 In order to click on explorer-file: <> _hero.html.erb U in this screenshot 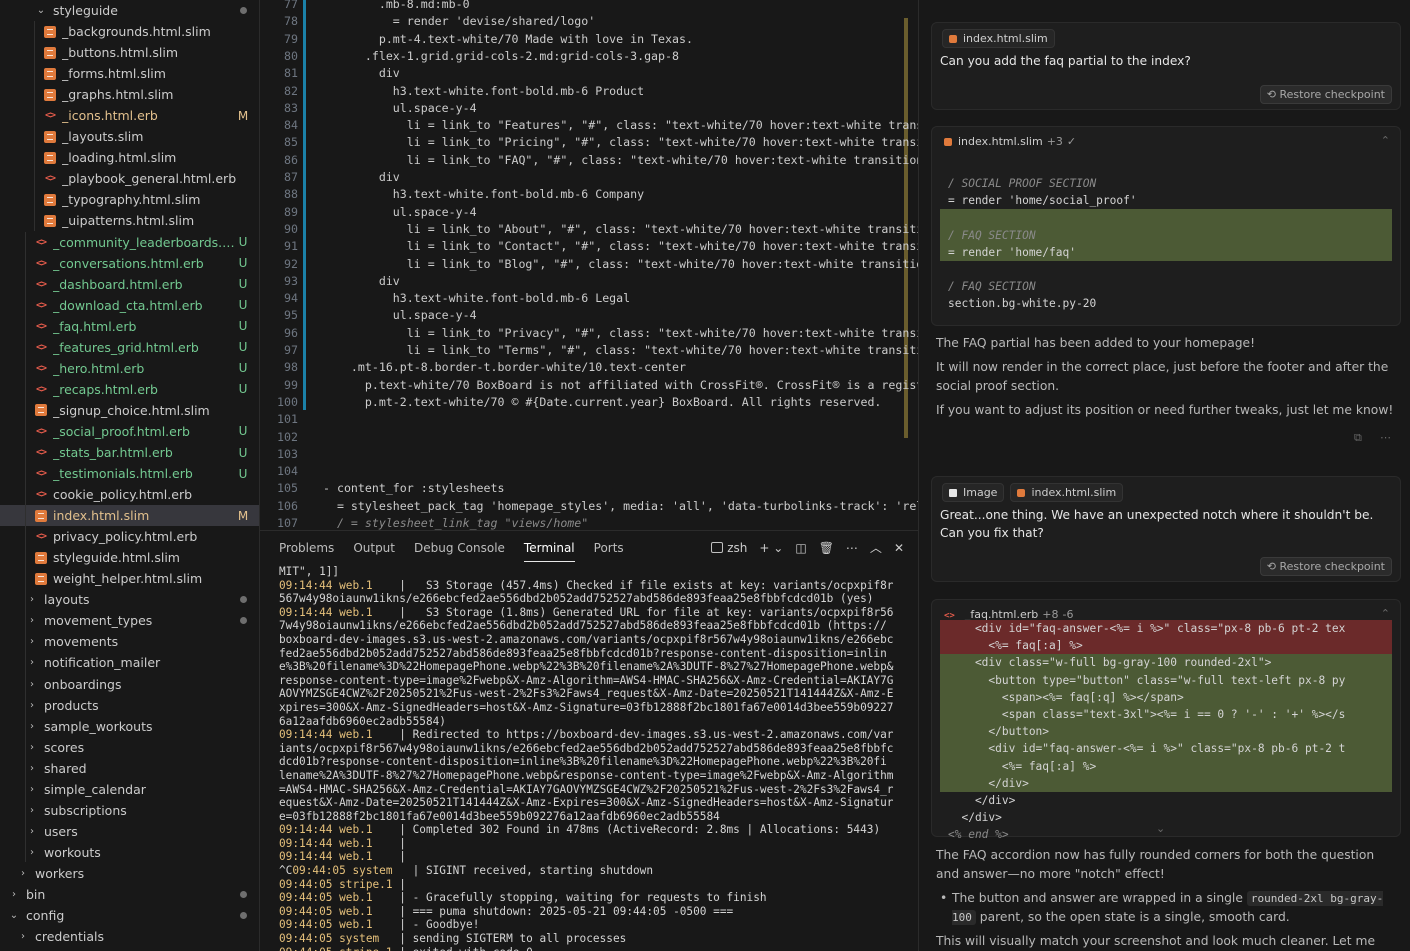, I will do `click(129, 368)`.